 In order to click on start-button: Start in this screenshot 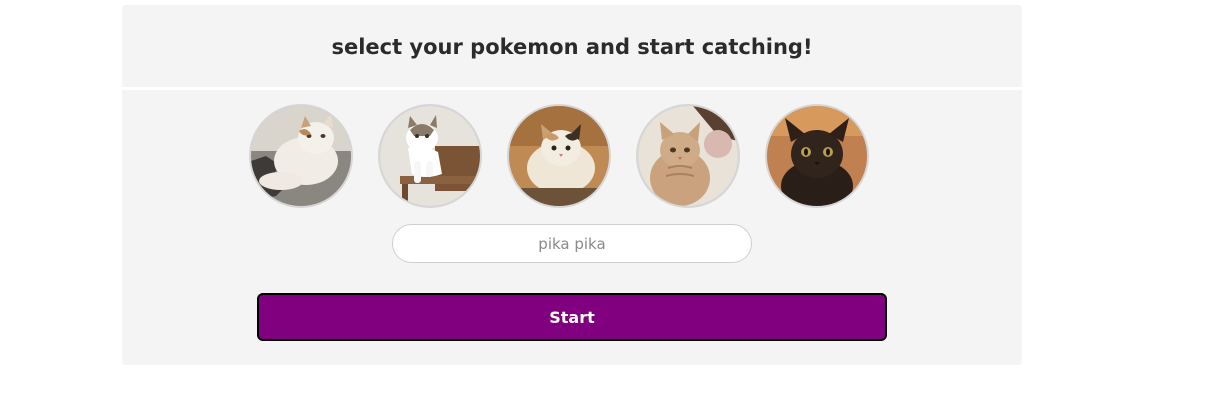, I will do `click(572, 317)`.